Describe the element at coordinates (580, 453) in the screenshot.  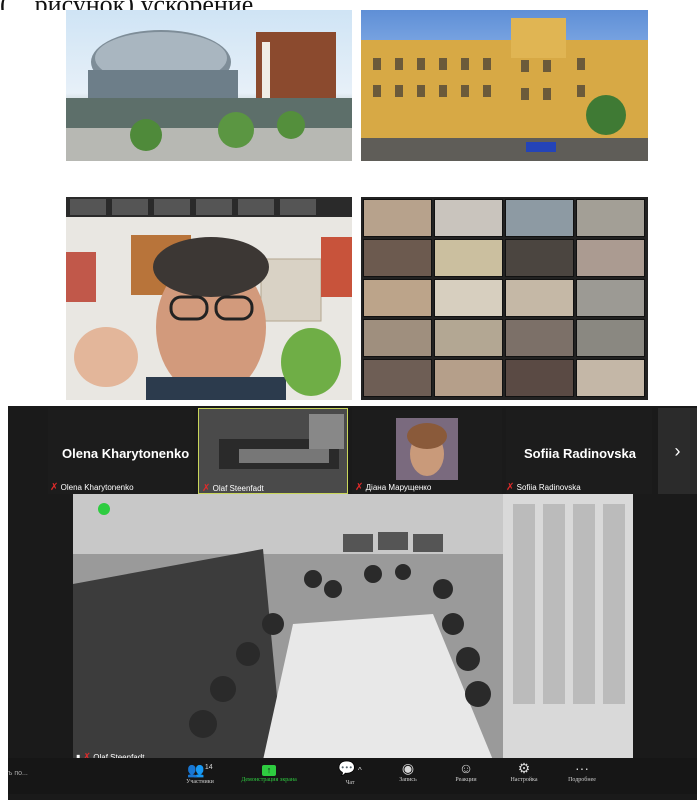
I see `participant-name-sofiia: Sofiia Radinovska` at that location.